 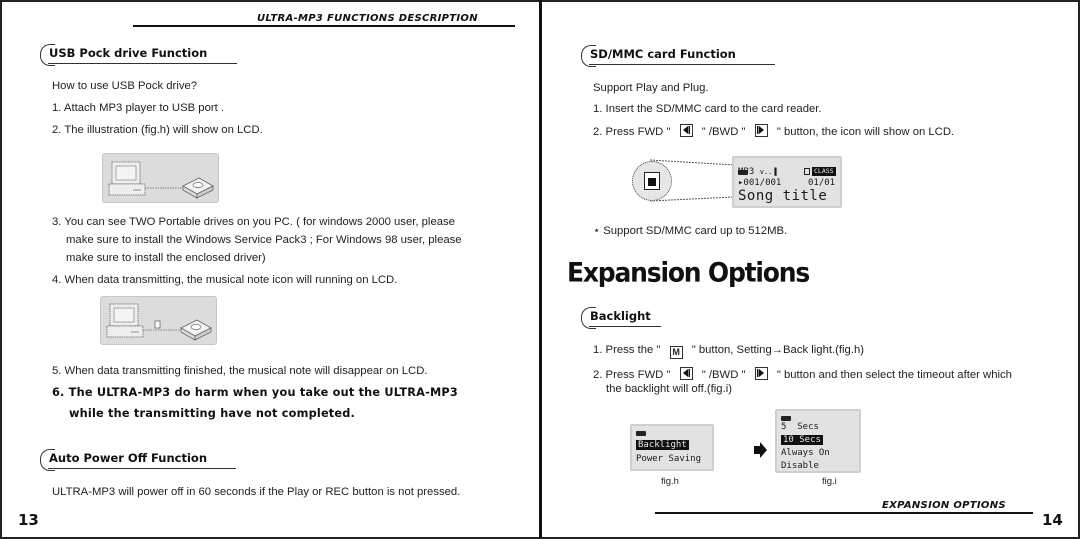 What do you see at coordinates (865, 132) in the screenshot?
I see `sd-step-2-suffix: " button, the icon will show on LCD.` at bounding box center [865, 132].